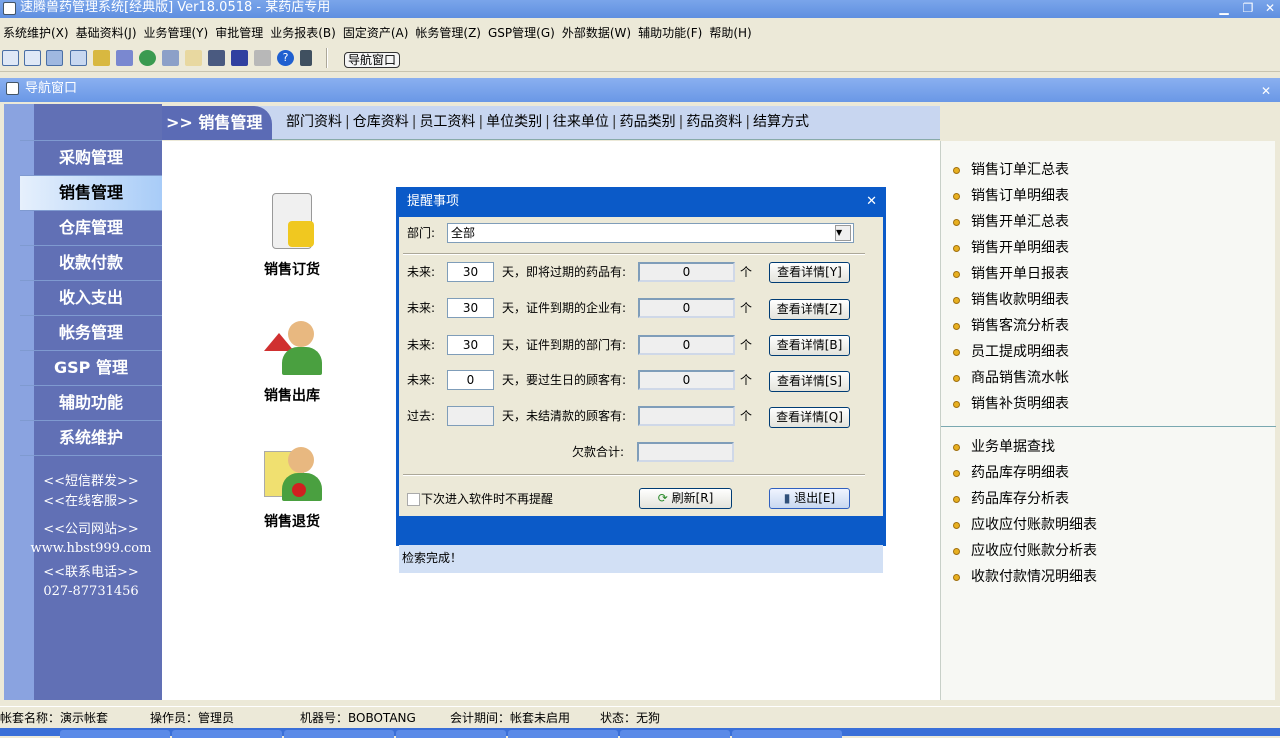 Image resolution: width=1280 pixels, height=738 pixels. Describe the element at coordinates (381, 122) in the screenshot. I see `tab-warehouses: 仓库资料` at that location.